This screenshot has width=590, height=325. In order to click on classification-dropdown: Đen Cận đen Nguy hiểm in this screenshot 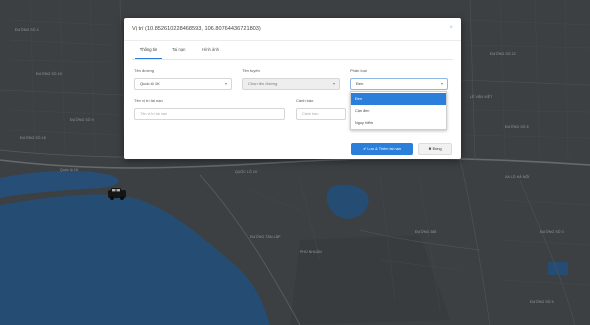, I will do `click(398, 110)`.